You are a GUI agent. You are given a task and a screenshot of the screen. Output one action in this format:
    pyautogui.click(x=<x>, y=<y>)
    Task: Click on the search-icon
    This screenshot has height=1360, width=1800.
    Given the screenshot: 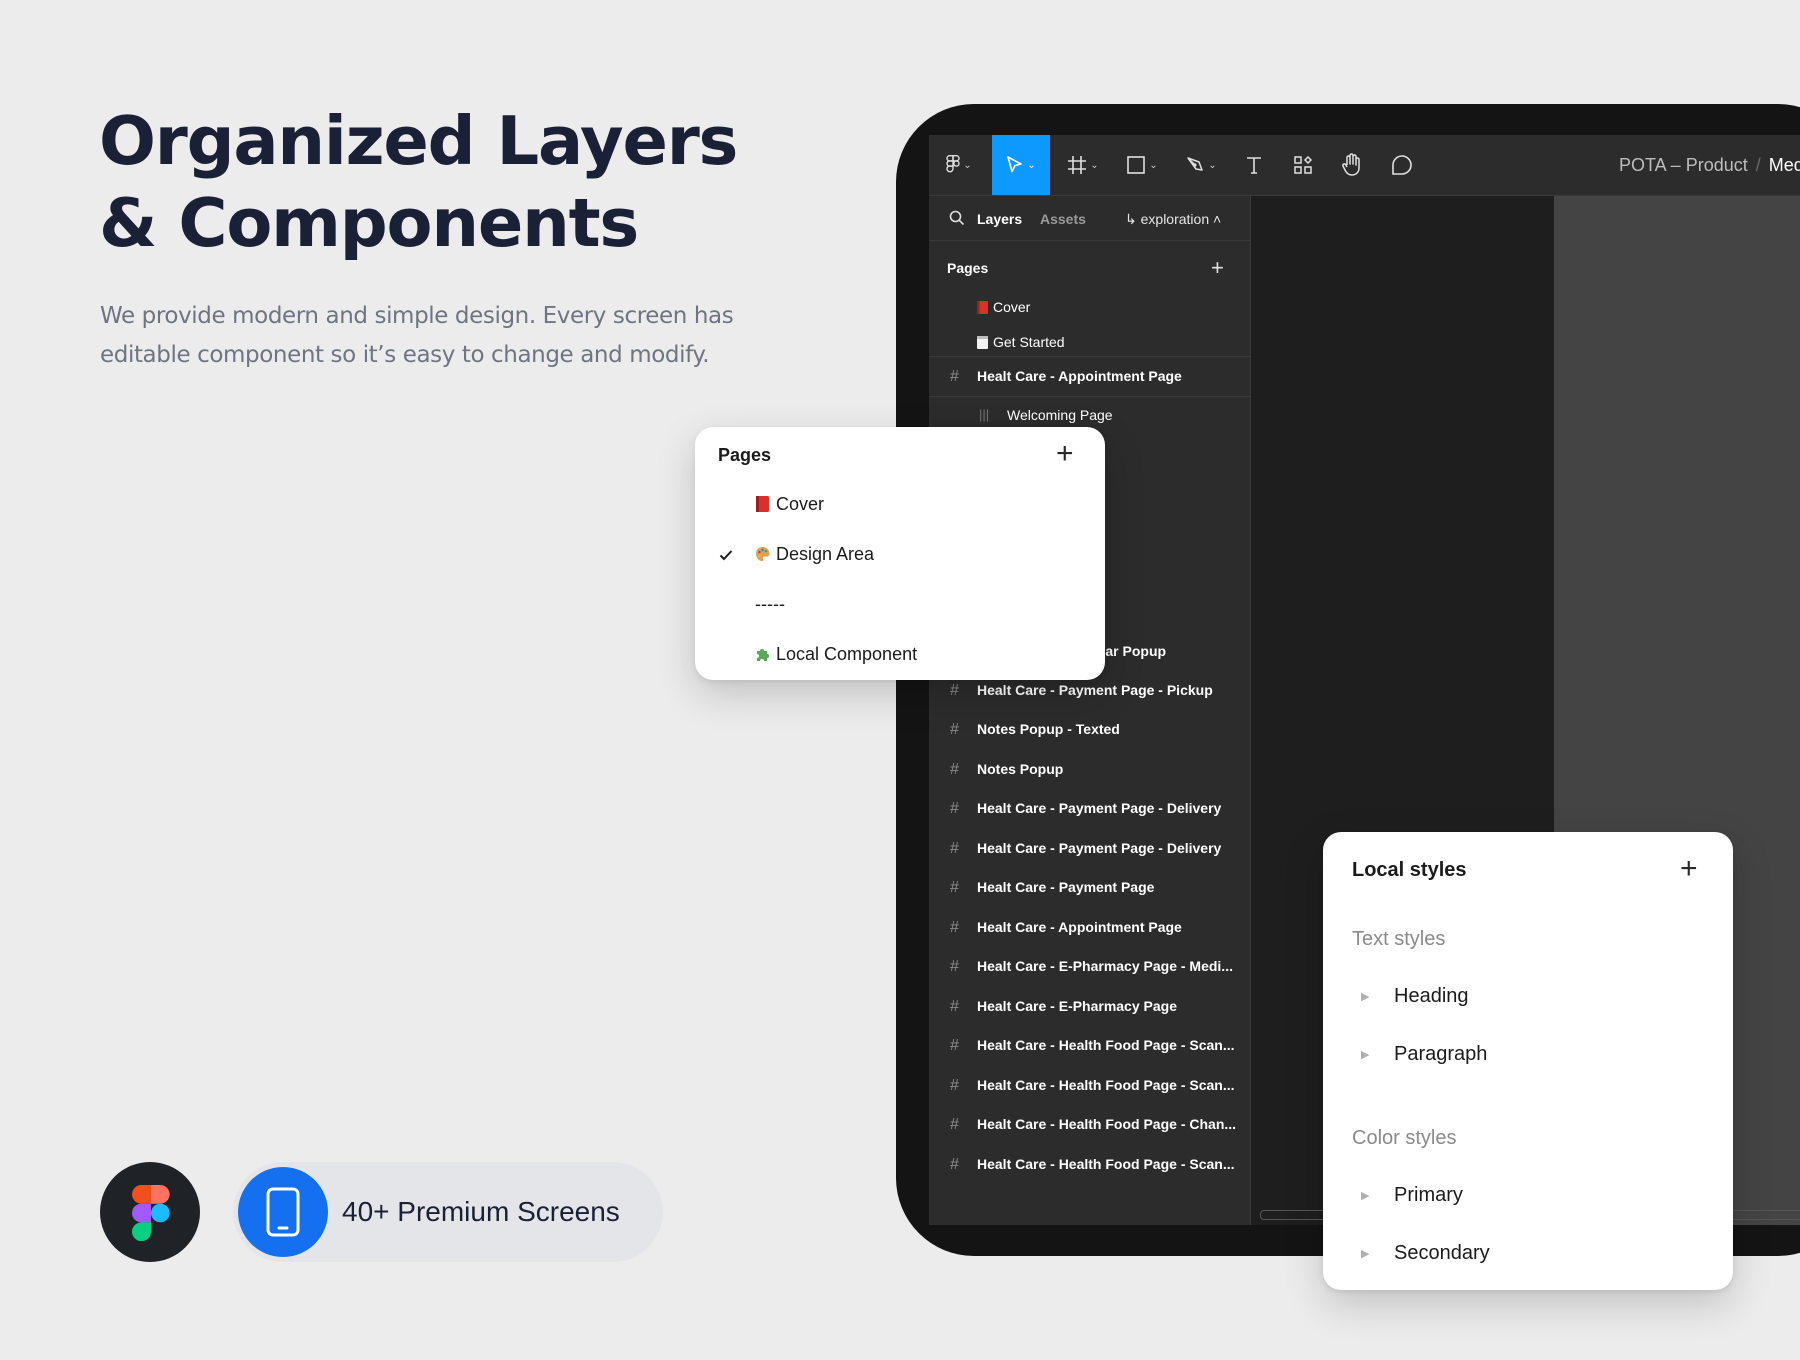 What is the action you would take?
    pyautogui.click(x=957, y=218)
    